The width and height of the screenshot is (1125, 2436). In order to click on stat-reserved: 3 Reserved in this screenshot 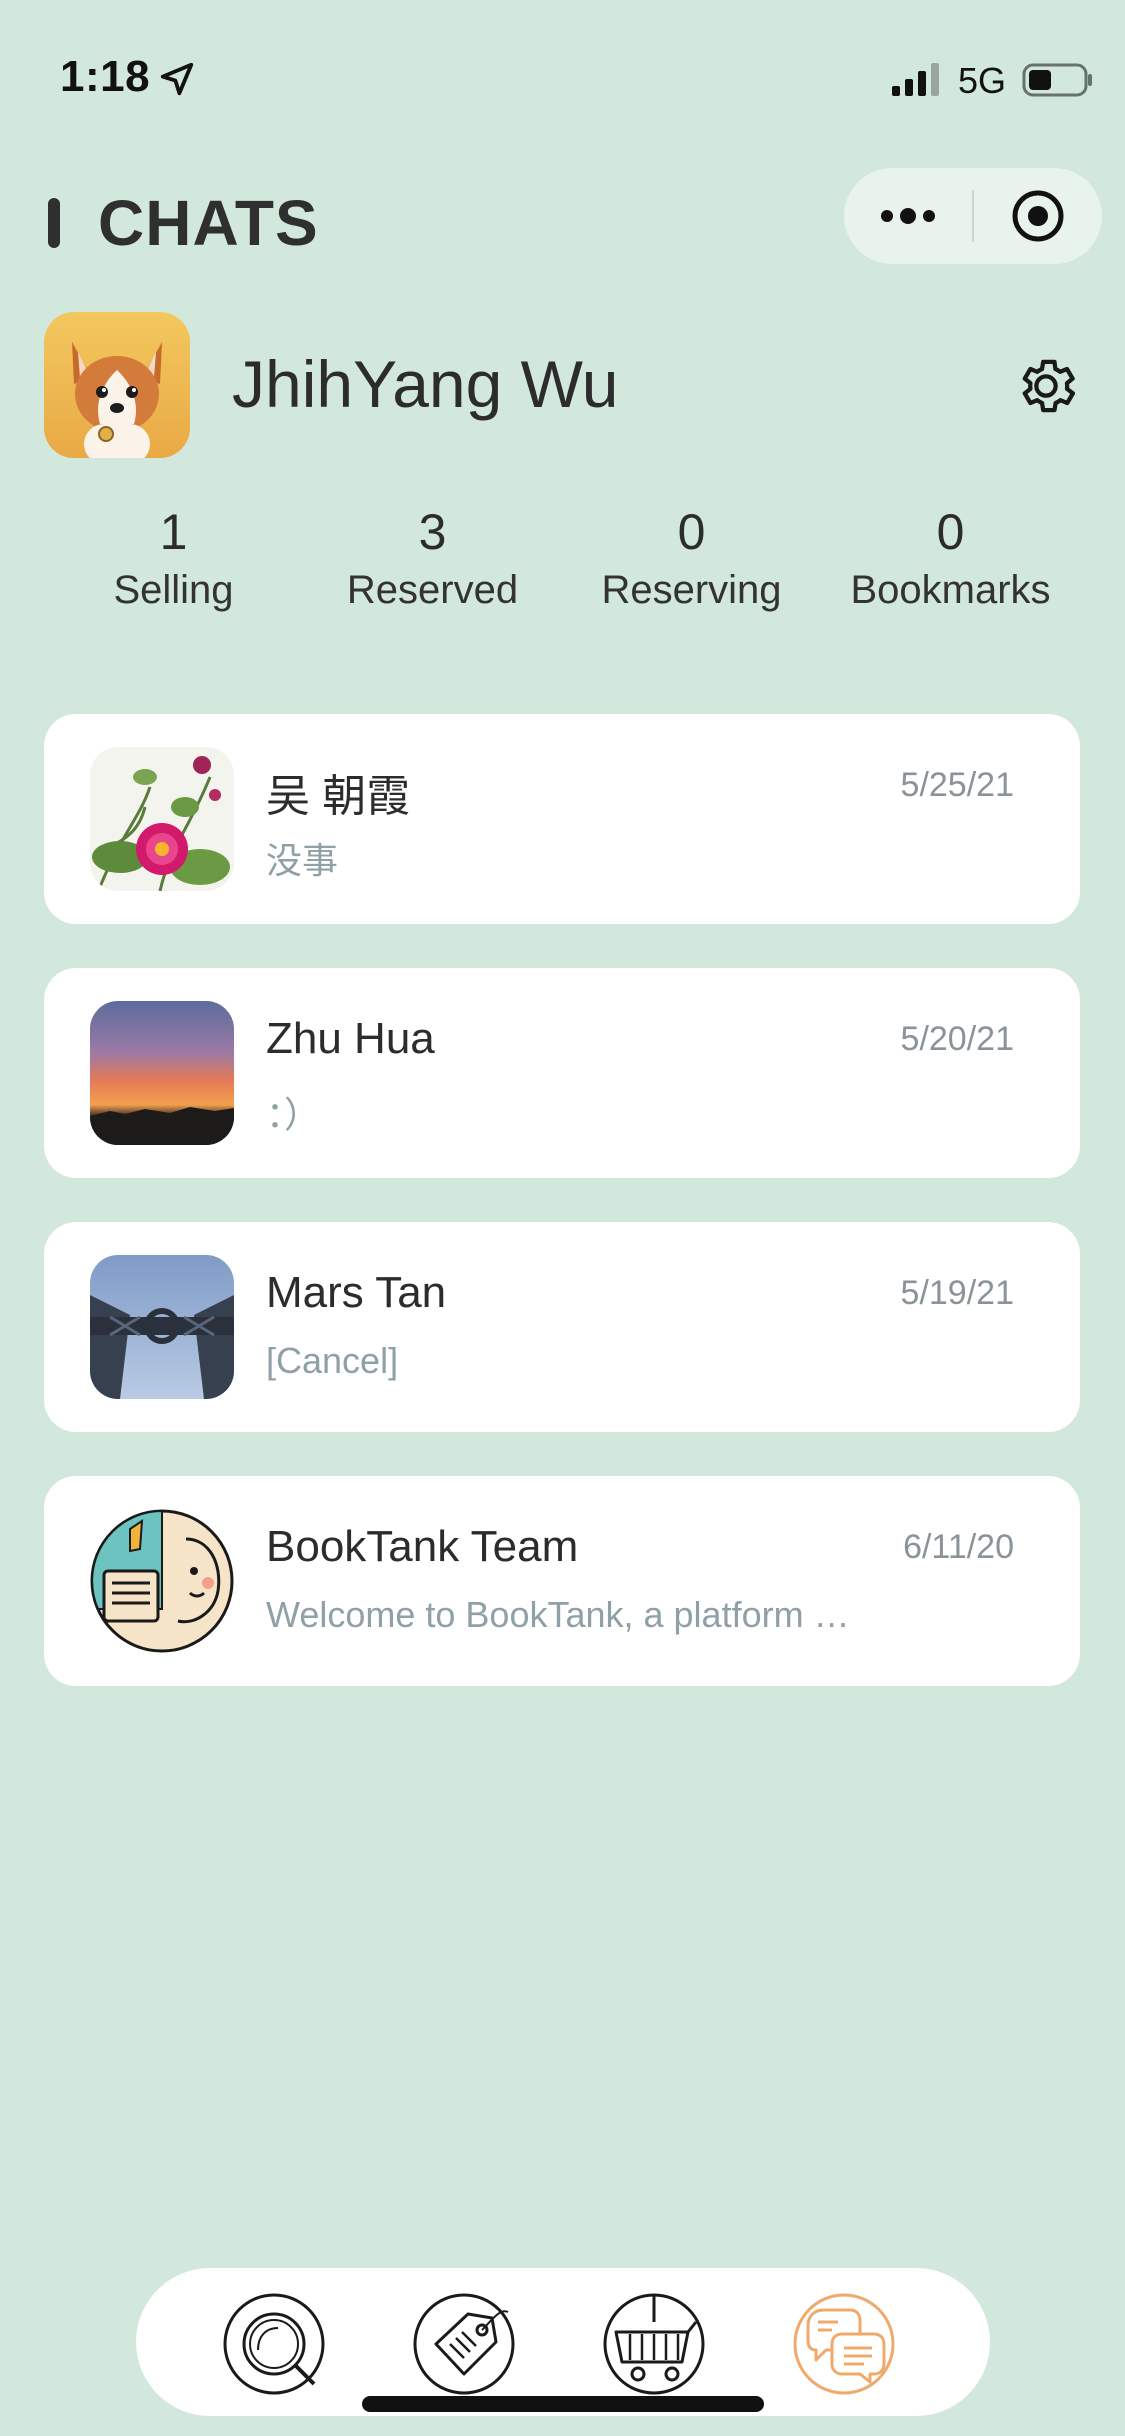, I will do `click(432, 565)`.